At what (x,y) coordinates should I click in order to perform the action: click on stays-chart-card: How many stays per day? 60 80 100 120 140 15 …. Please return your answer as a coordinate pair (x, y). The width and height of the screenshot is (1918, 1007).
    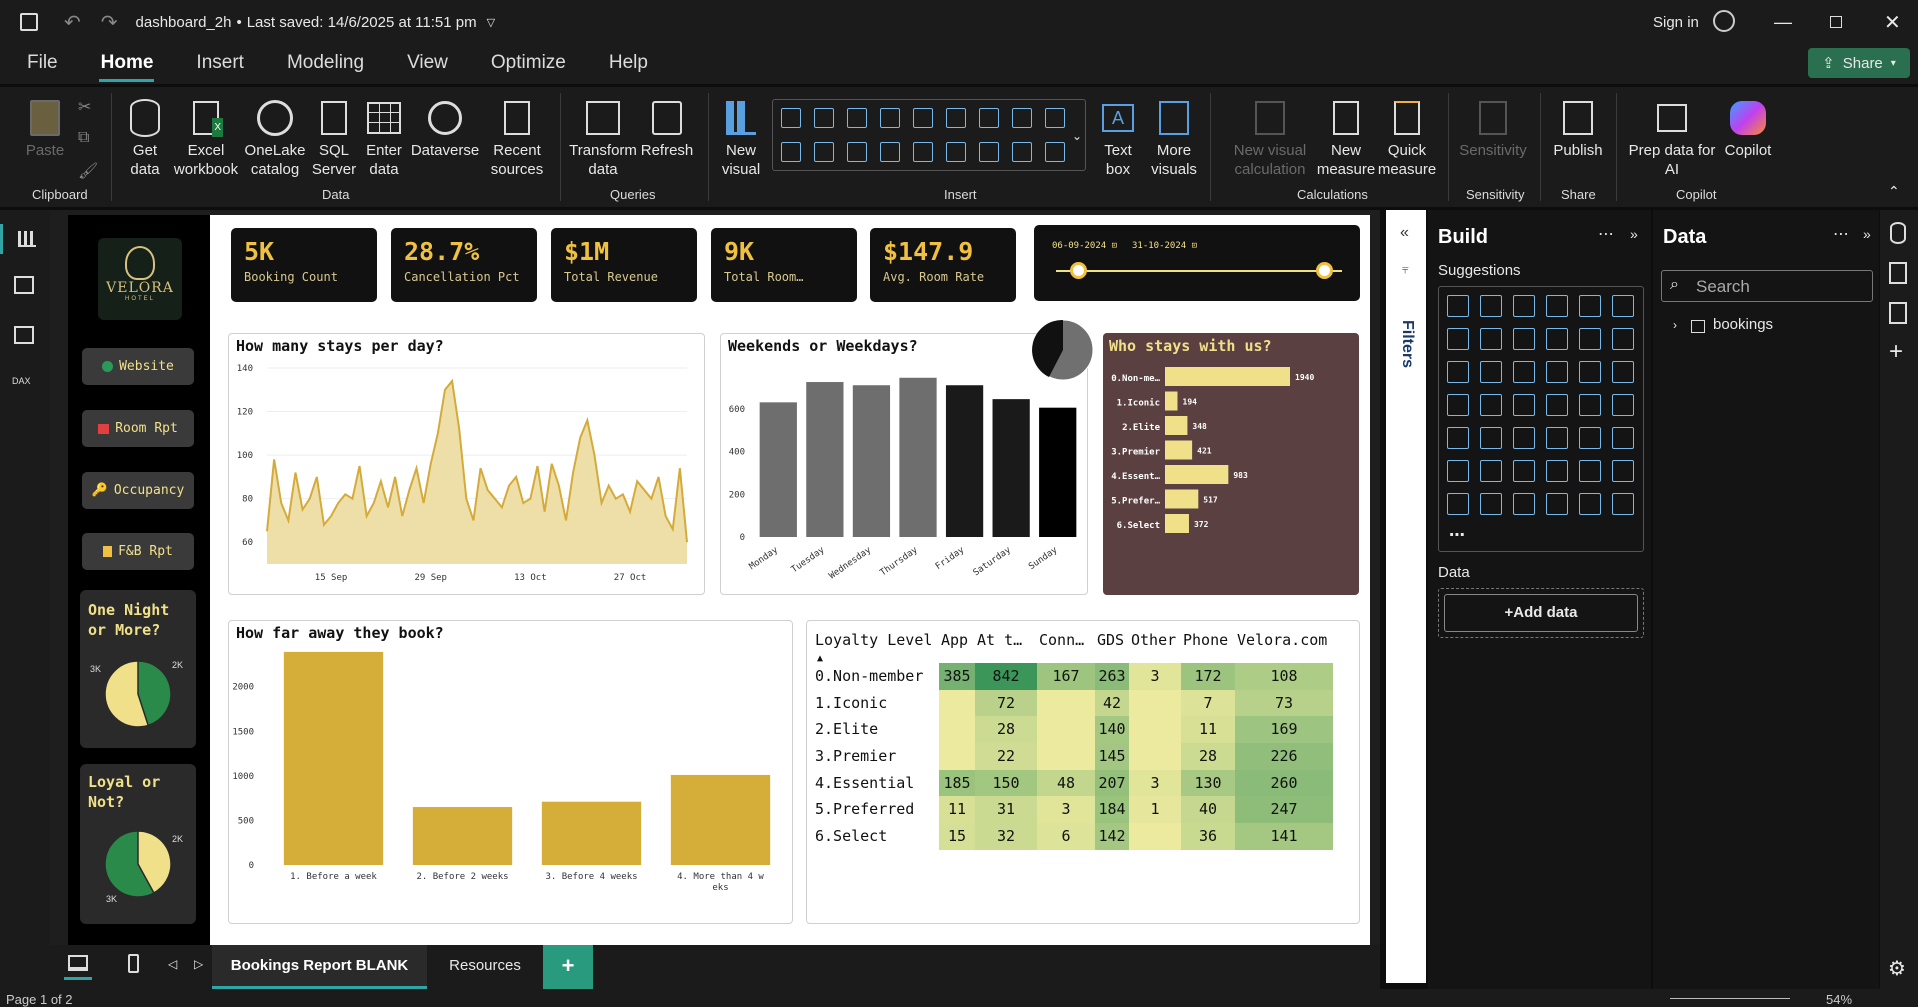
    Looking at the image, I should click on (466, 464).